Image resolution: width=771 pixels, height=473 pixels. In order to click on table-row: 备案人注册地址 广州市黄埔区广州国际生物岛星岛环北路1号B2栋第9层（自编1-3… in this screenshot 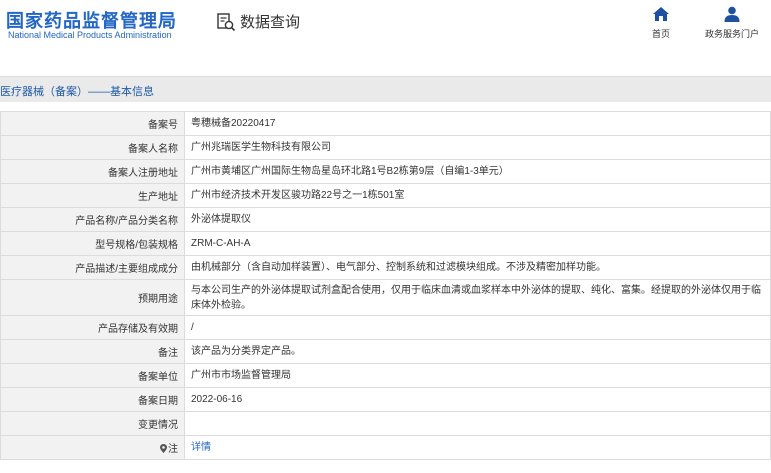, I will do `click(385, 171)`.